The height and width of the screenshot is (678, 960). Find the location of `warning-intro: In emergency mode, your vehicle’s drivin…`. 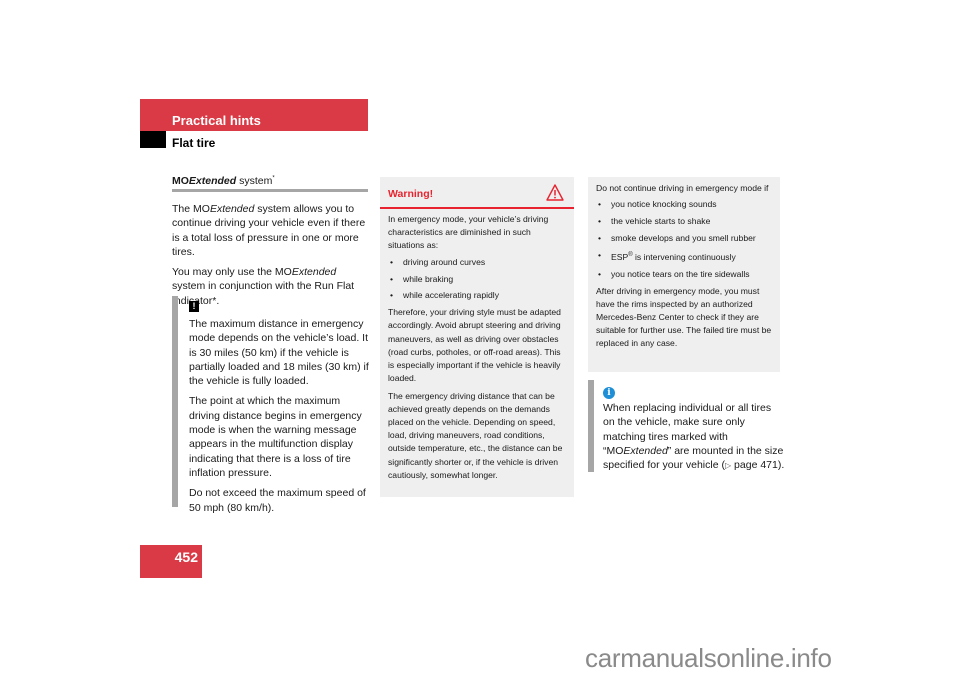

warning-intro: In emergency mode, your vehicle’s drivin… is located at coordinates (468, 232).